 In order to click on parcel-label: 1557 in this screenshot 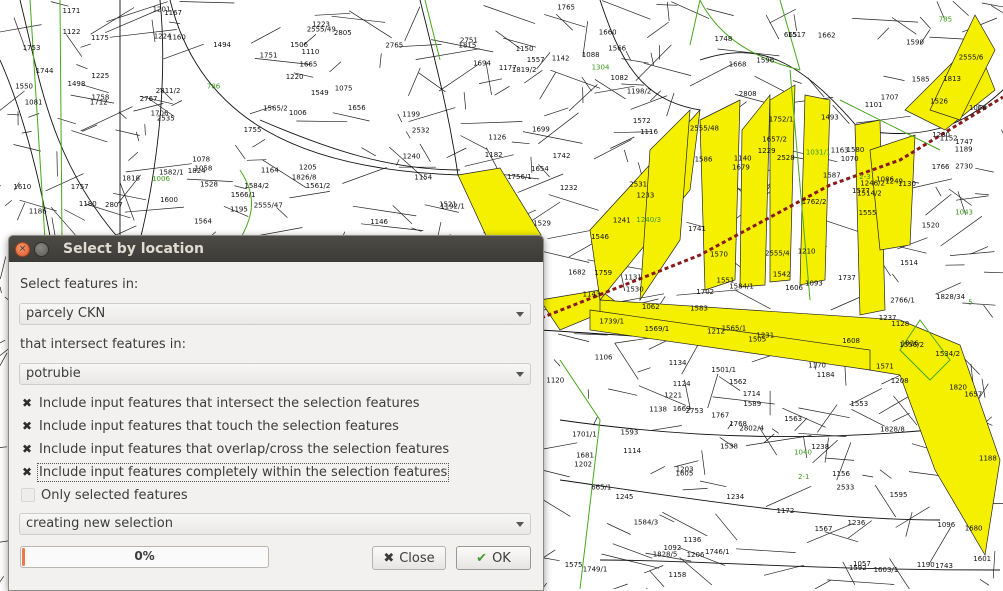, I will do `click(536, 60)`.